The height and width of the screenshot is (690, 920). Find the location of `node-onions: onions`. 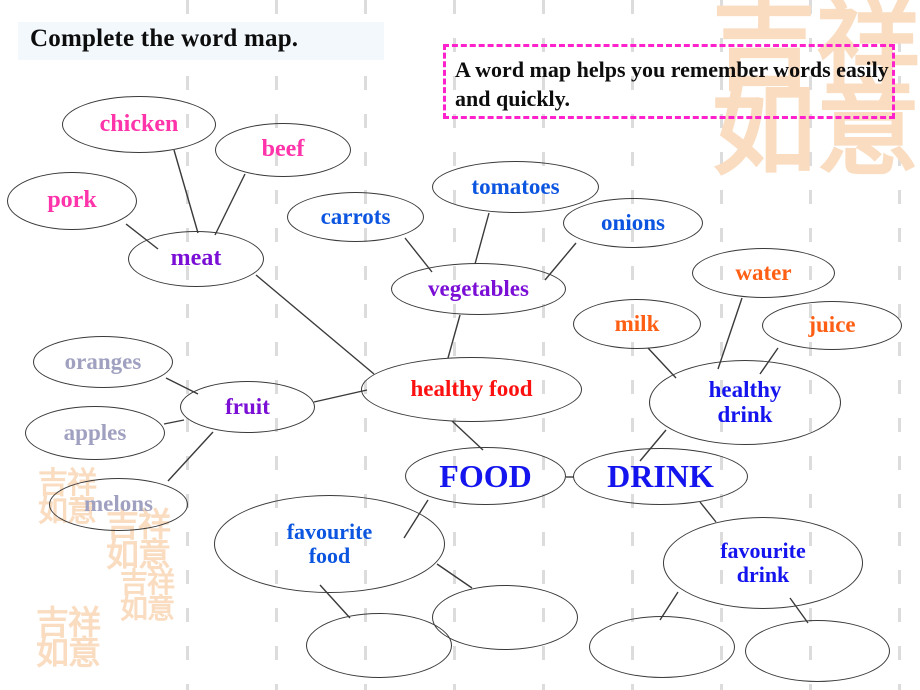

node-onions: onions is located at coordinates (633, 223).